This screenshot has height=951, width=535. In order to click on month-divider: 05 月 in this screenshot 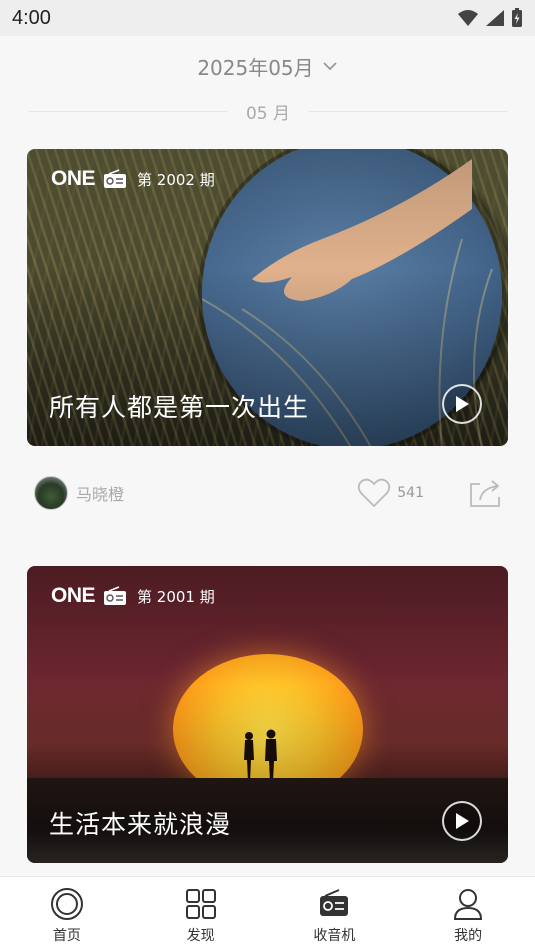, I will do `click(268, 111)`.